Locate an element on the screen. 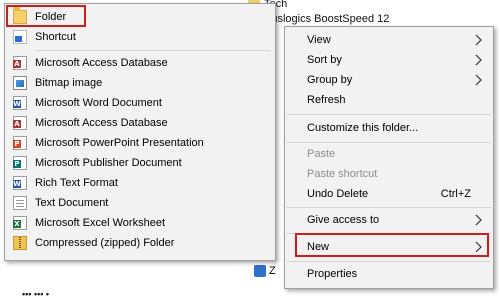  menu-item-label: Microsoft Word Document is located at coordinates (98, 103).